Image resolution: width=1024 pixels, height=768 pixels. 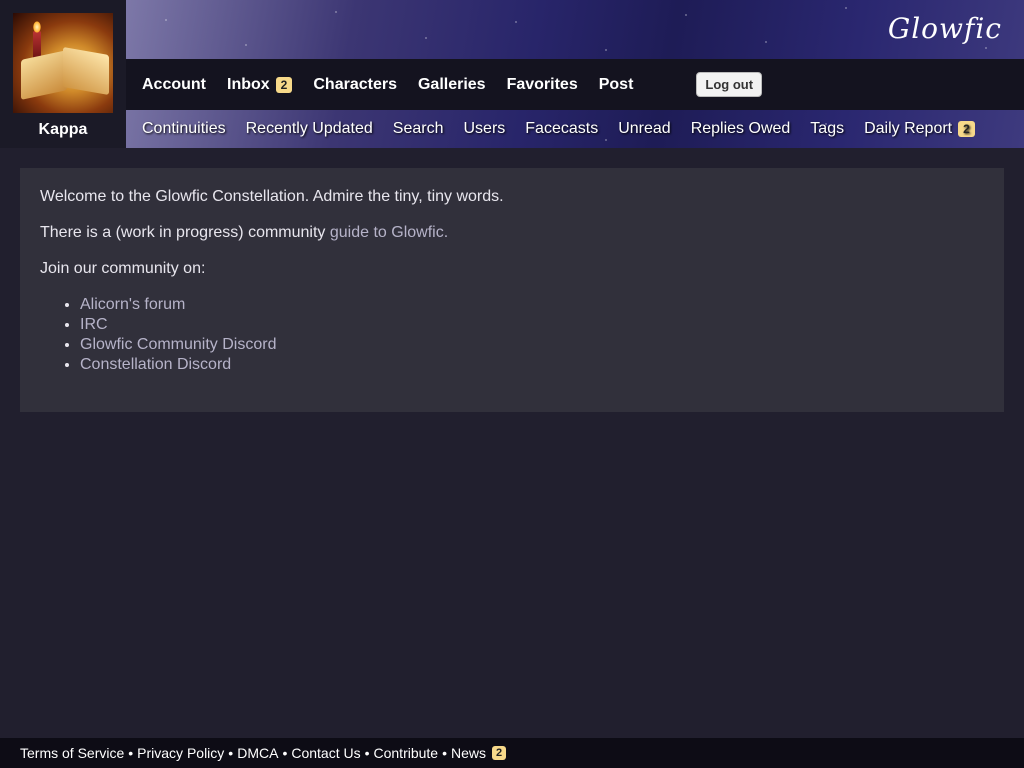 What do you see at coordinates (123, 268) in the screenshot?
I see `join-text: Join our community on:` at bounding box center [123, 268].